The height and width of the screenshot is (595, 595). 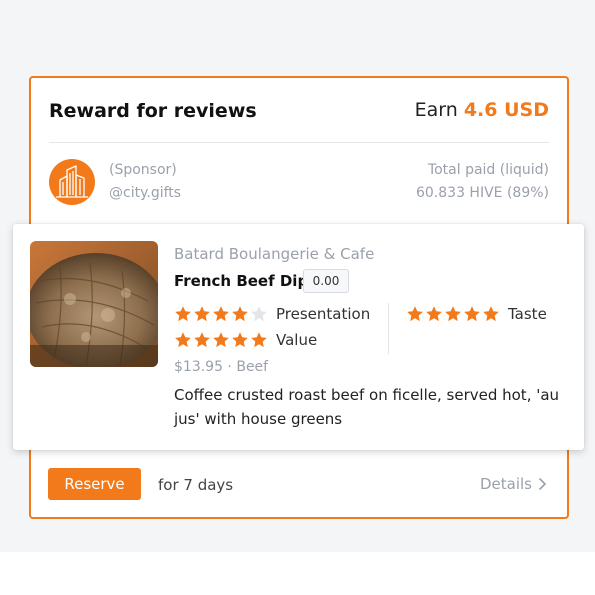 I want to click on rating-value: Value, so click(x=245, y=340).